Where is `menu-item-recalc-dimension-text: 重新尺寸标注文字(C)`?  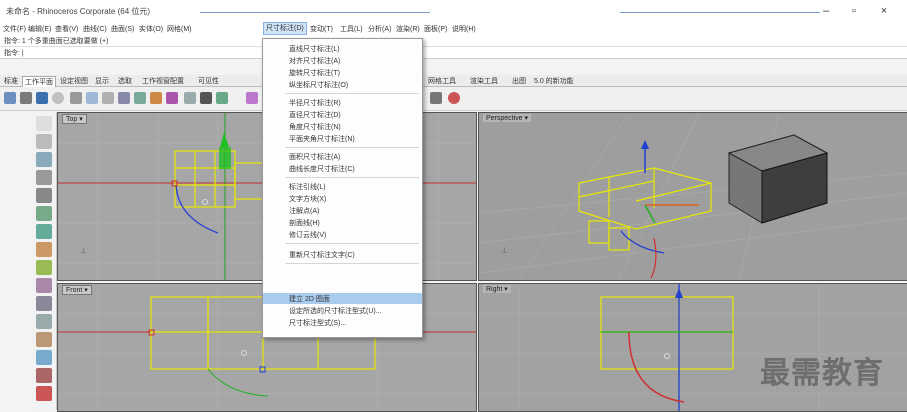
menu-item-recalc-dimension-text: 重新尺寸标注文字(C) is located at coordinates (342, 254).